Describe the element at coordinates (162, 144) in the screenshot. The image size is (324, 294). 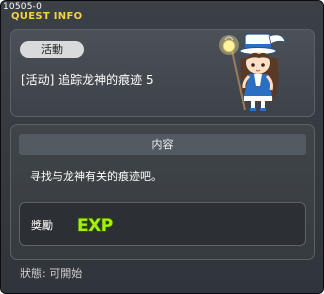
I see `content-section-header: 内容` at that location.